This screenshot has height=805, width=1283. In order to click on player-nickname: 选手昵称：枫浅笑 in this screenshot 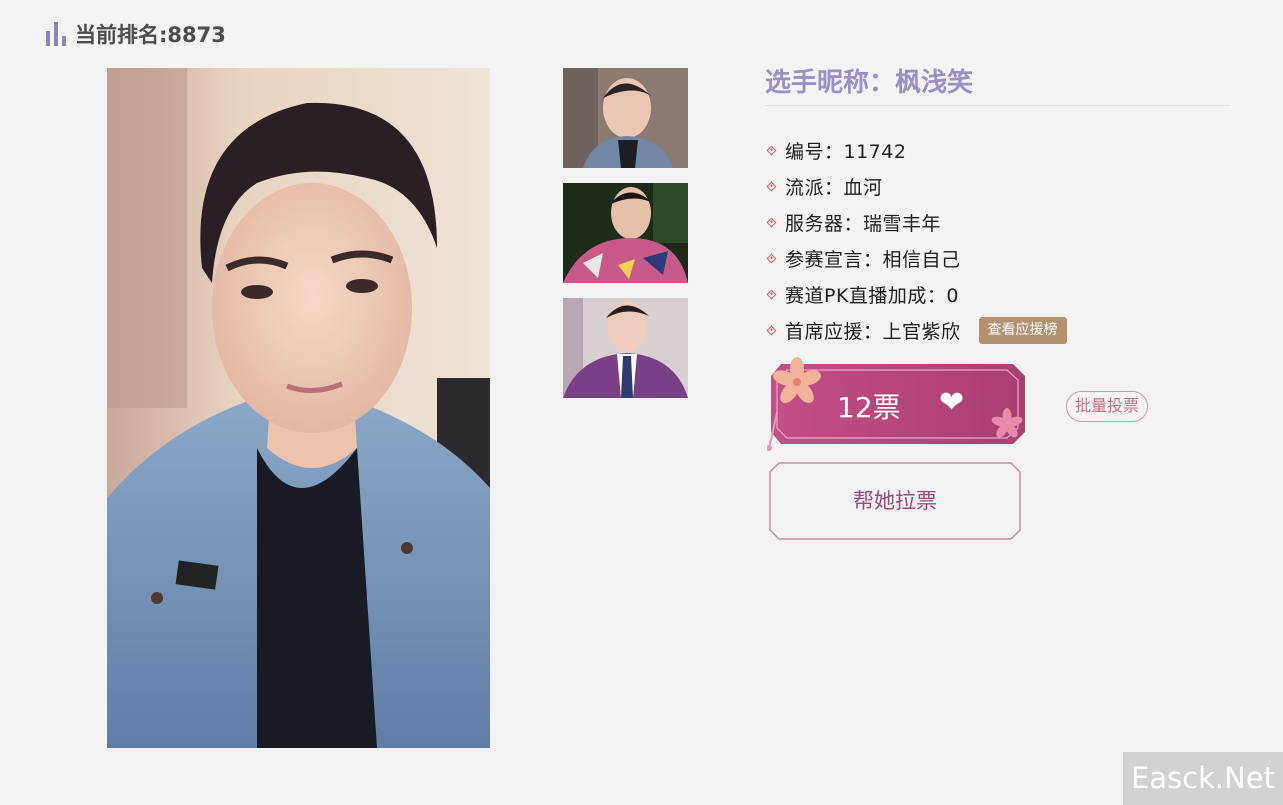, I will do `click(997, 84)`.